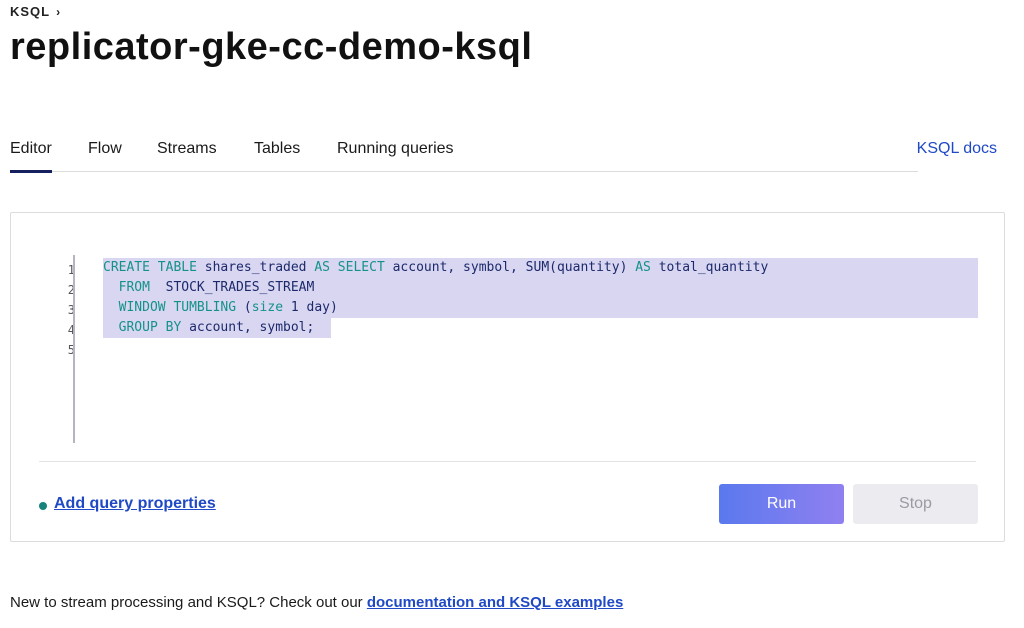 This screenshot has width=1024, height=628. I want to click on code-keyword: CREATE TABLE, so click(150, 267).